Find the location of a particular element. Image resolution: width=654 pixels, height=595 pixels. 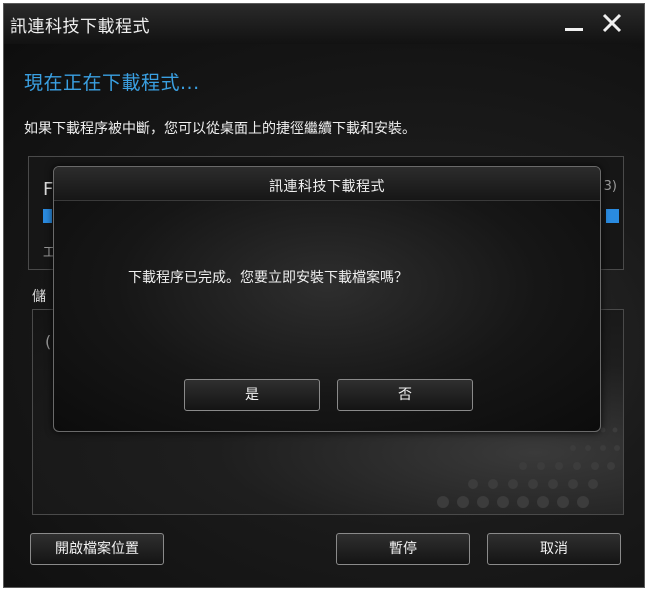

progress-bar-left is located at coordinates (47, 216).